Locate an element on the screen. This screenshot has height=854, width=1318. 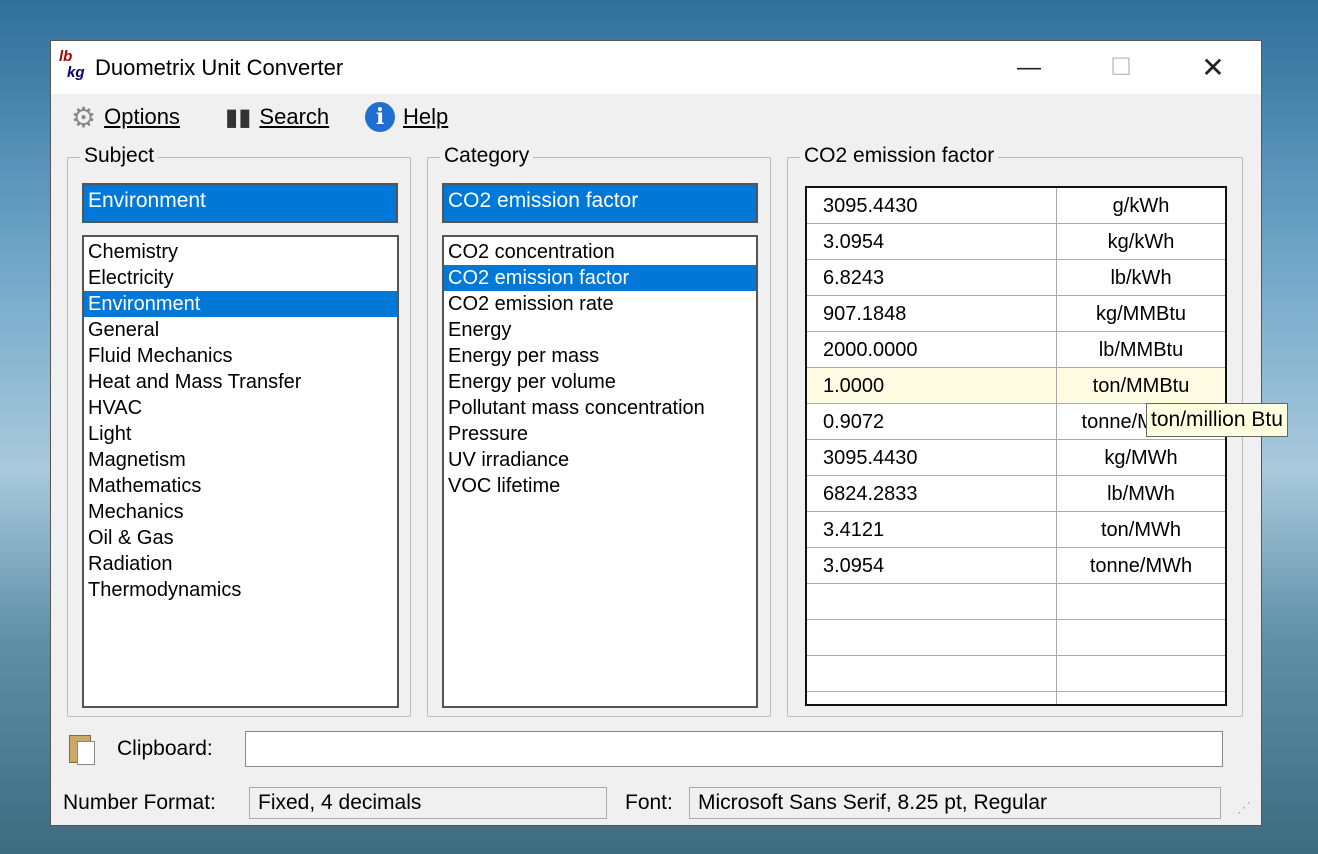
value-cell: 6.8243 is located at coordinates (932, 277).